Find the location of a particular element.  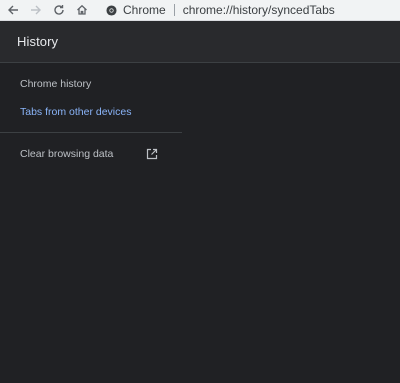

clear-browsing-data-label: Clear browsing data is located at coordinates (67, 154).